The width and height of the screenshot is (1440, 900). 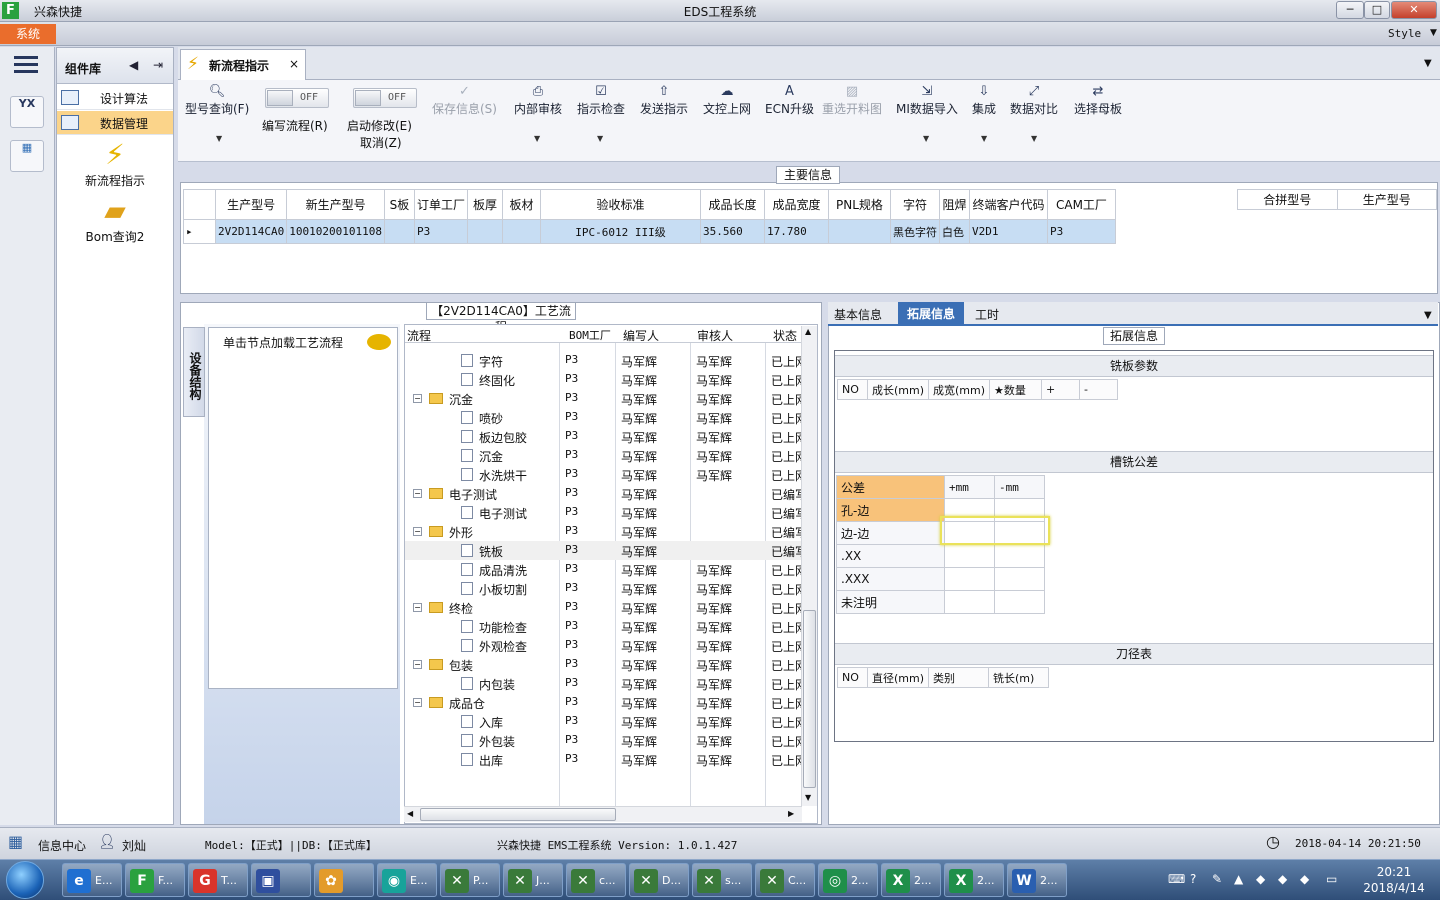 What do you see at coordinates (464, 100) in the screenshot?
I see `save-info-button: ✓ 保存信息(S)` at bounding box center [464, 100].